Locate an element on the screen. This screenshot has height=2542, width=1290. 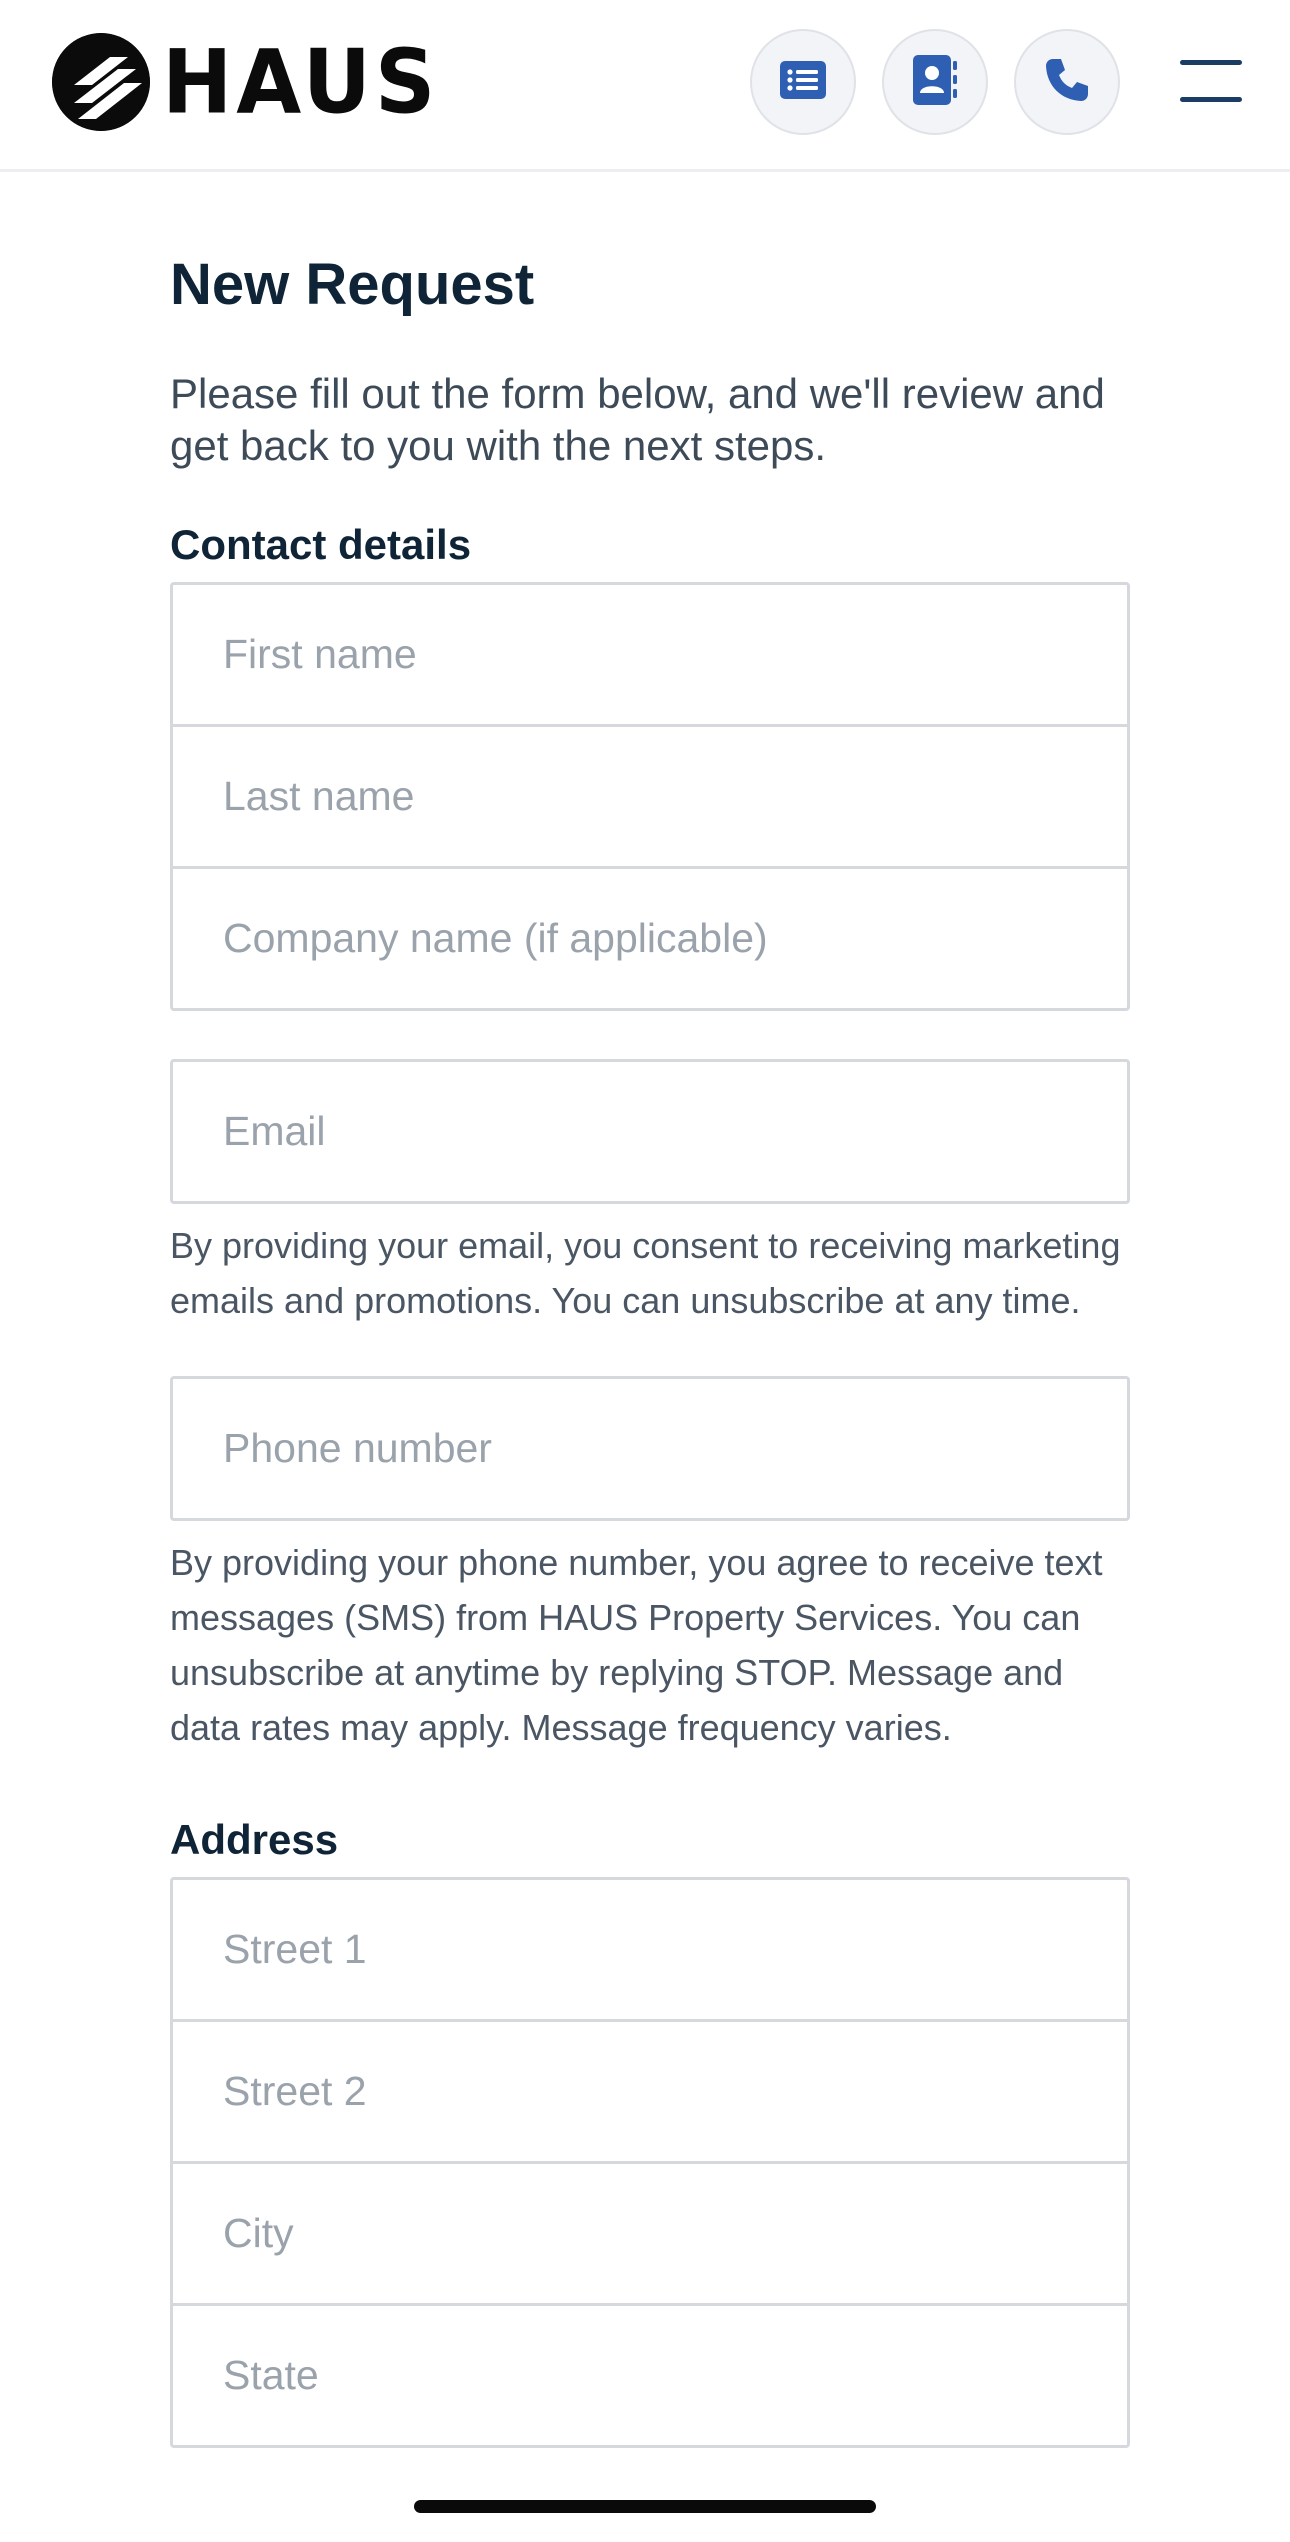
list-icon is located at coordinates (803, 82).